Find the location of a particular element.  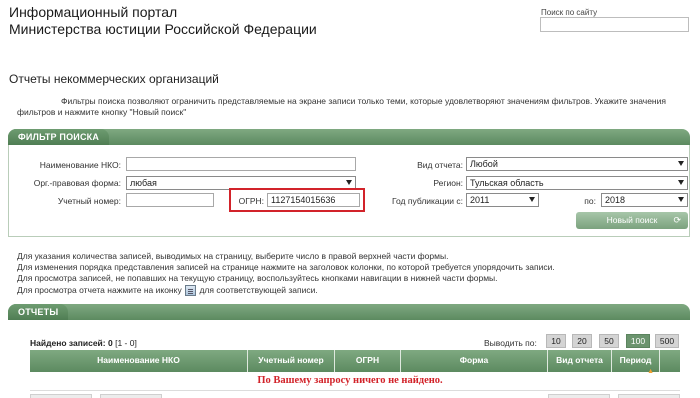

no-results-message: По Вашему запросу ничего не найдено. is located at coordinates (350, 380).